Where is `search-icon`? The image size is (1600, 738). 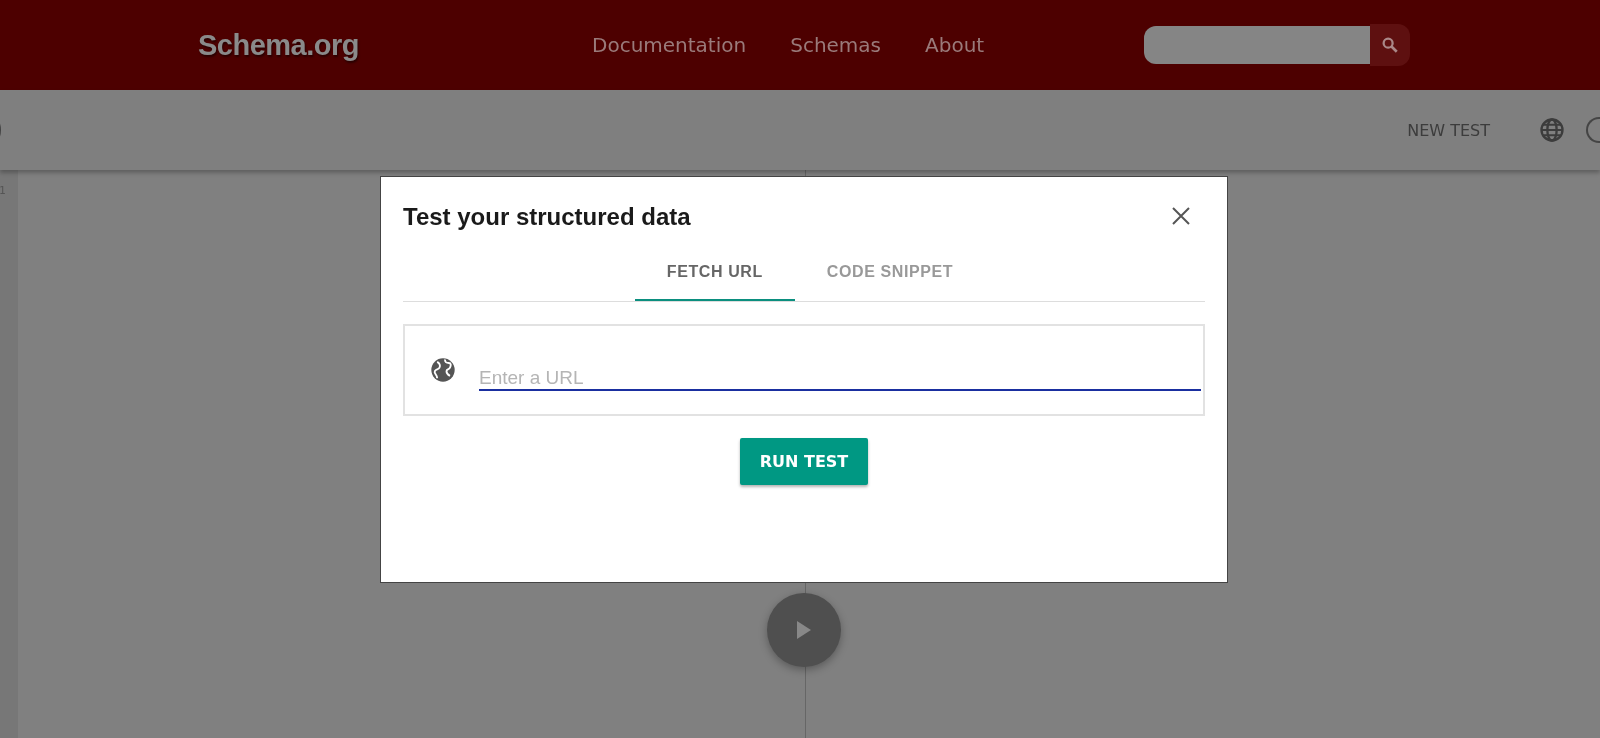
search-icon is located at coordinates (1390, 45).